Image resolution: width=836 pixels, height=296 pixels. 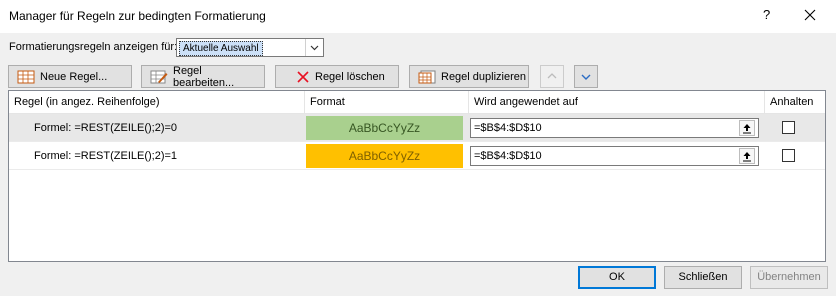 I want to click on duplicate-rule-button: Regel duplizieren, so click(x=469, y=76).